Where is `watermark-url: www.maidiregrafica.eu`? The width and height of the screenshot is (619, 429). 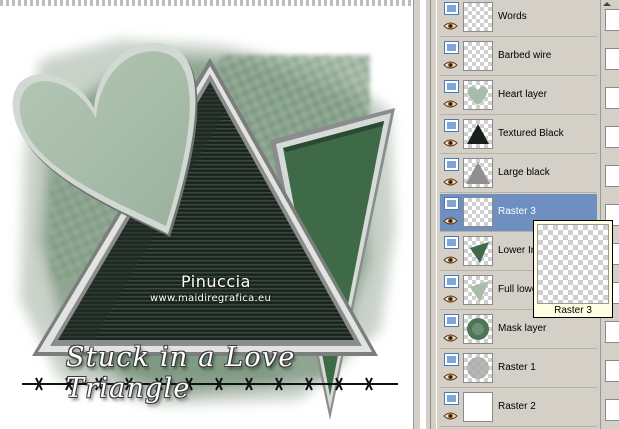
watermark-url: www.maidiregrafica.eu is located at coordinates (211, 298).